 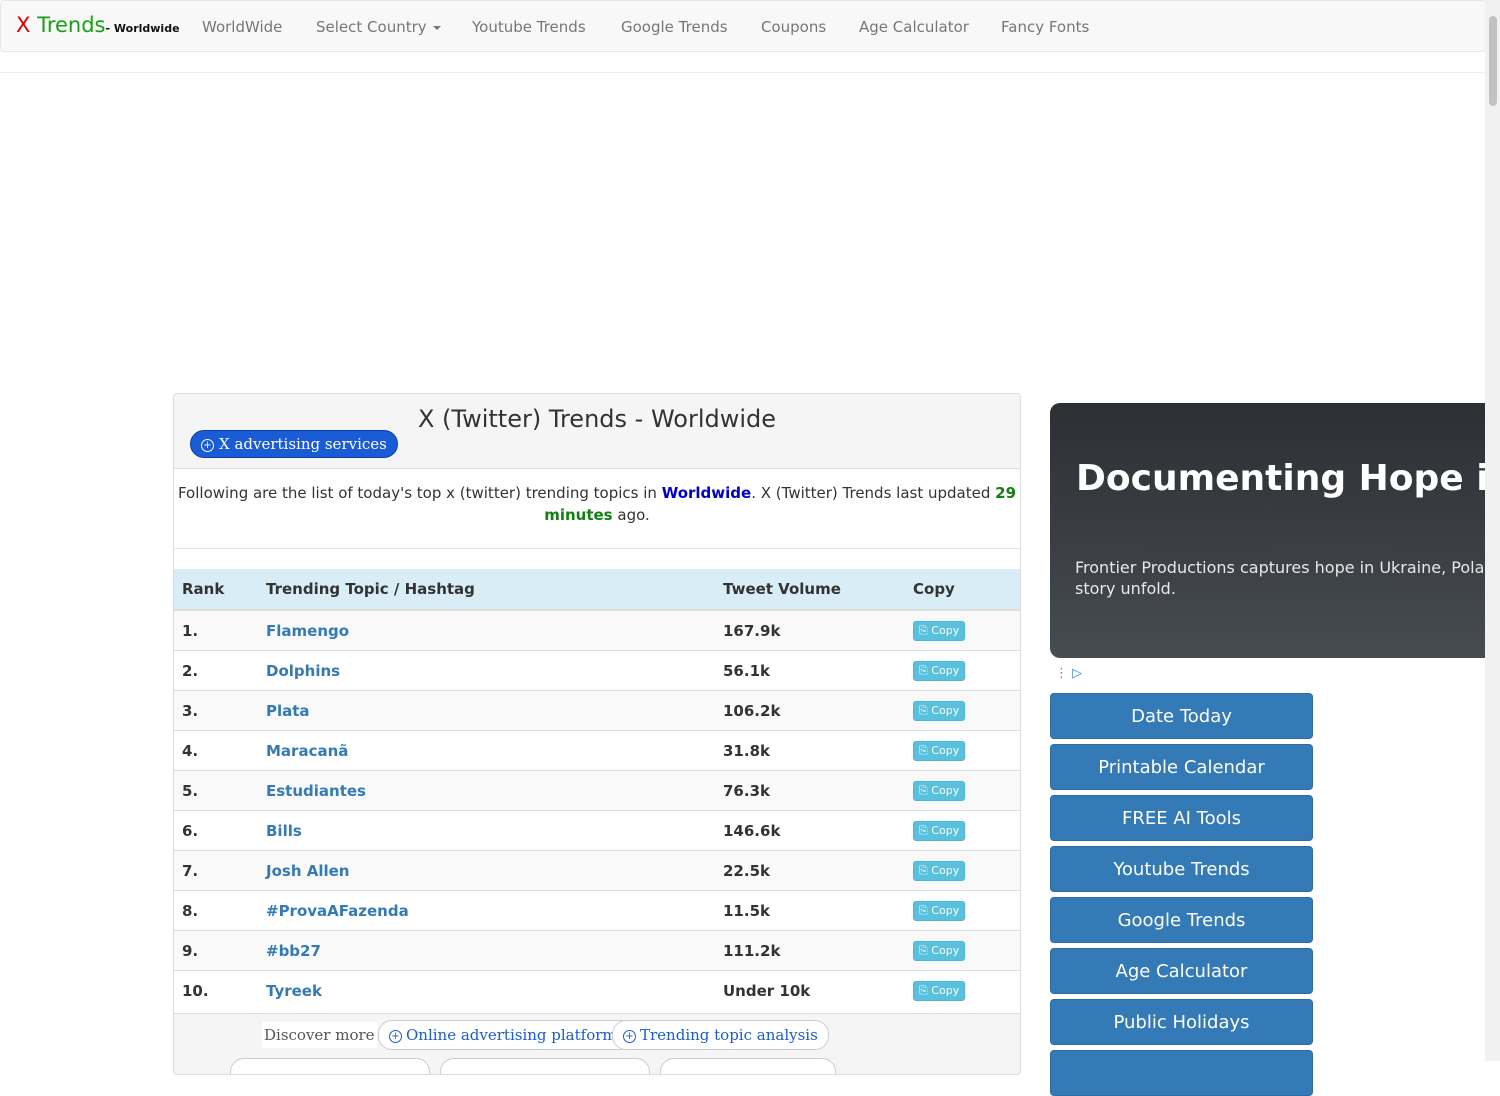 What do you see at coordinates (1181, 920) in the screenshot?
I see `sidebar-button: Google Trends` at bounding box center [1181, 920].